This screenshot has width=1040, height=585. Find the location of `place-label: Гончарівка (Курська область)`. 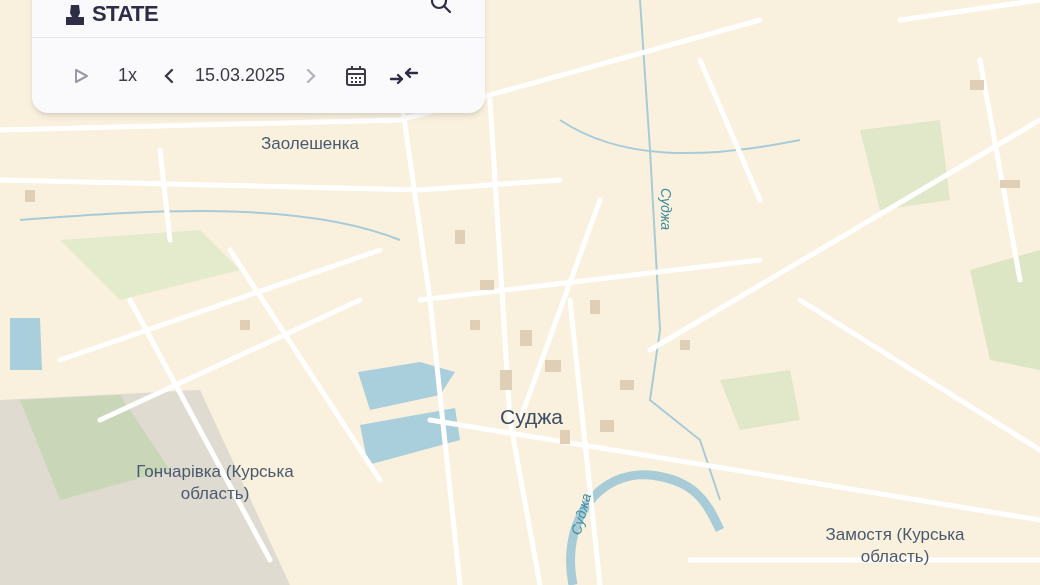

place-label: Гончарівка (Курська область) is located at coordinates (215, 483).